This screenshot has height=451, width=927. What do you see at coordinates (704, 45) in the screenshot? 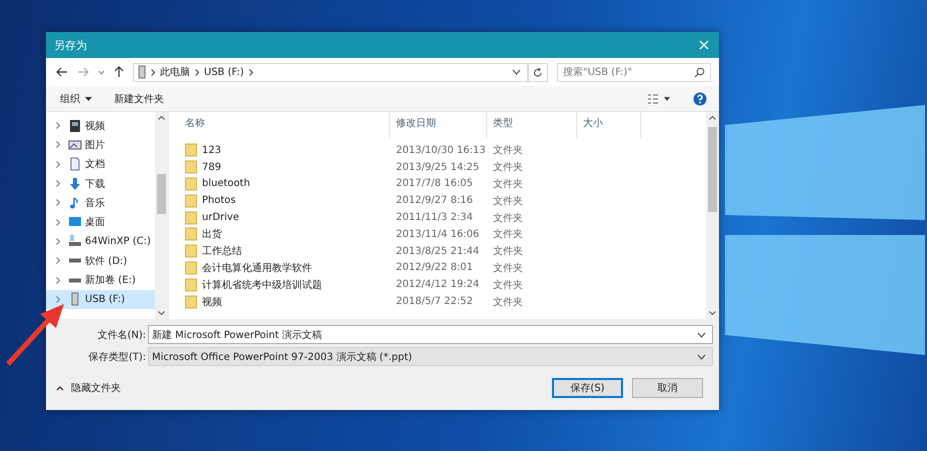
I see `close-icon` at bounding box center [704, 45].